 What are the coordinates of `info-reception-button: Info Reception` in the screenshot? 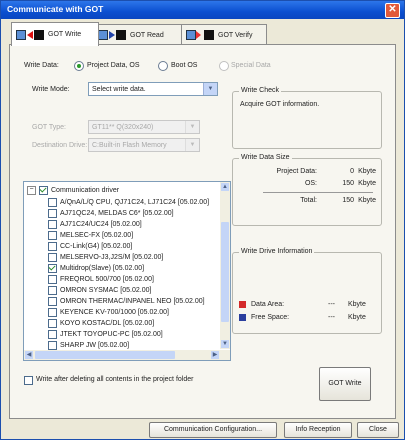 It's located at (318, 430).